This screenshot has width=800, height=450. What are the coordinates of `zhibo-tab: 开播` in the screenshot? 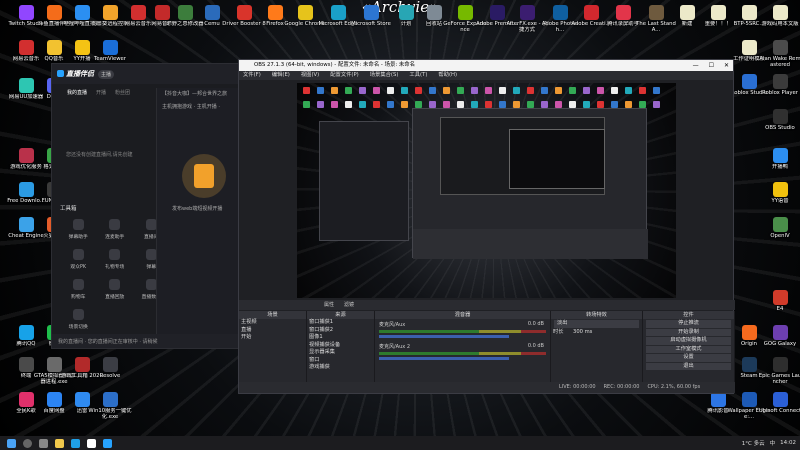 It's located at (101, 92).